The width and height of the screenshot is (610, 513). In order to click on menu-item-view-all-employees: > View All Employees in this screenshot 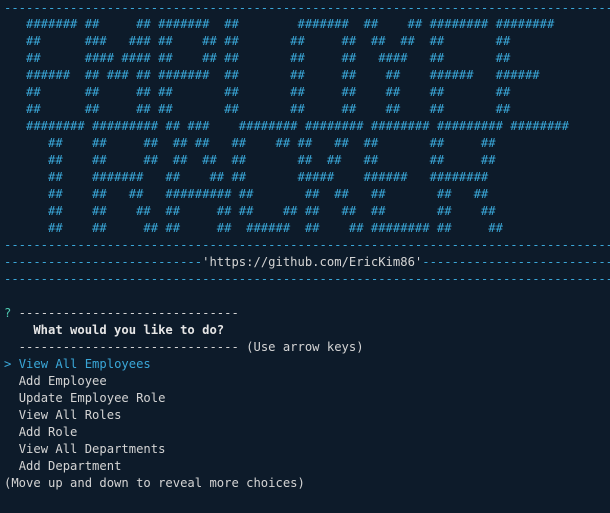, I will do `click(77, 364)`.